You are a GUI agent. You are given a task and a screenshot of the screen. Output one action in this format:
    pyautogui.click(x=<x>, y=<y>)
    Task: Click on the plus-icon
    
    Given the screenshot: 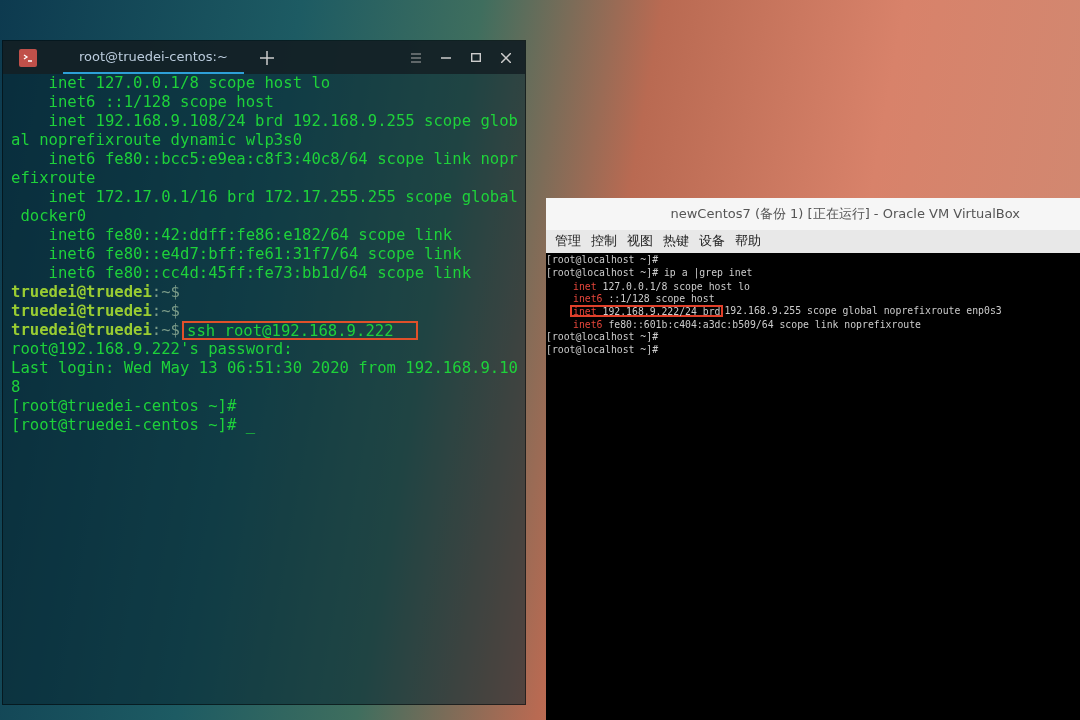 What is the action you would take?
    pyautogui.click(x=266, y=57)
    